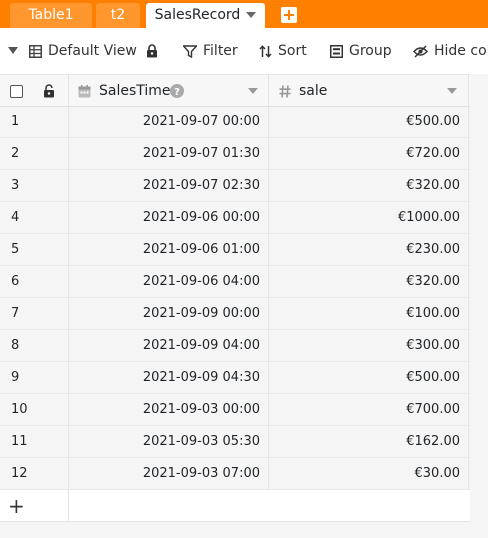  What do you see at coordinates (169, 345) in the screenshot?
I see `salestime-cell: 2021-09-09 04:00` at bounding box center [169, 345].